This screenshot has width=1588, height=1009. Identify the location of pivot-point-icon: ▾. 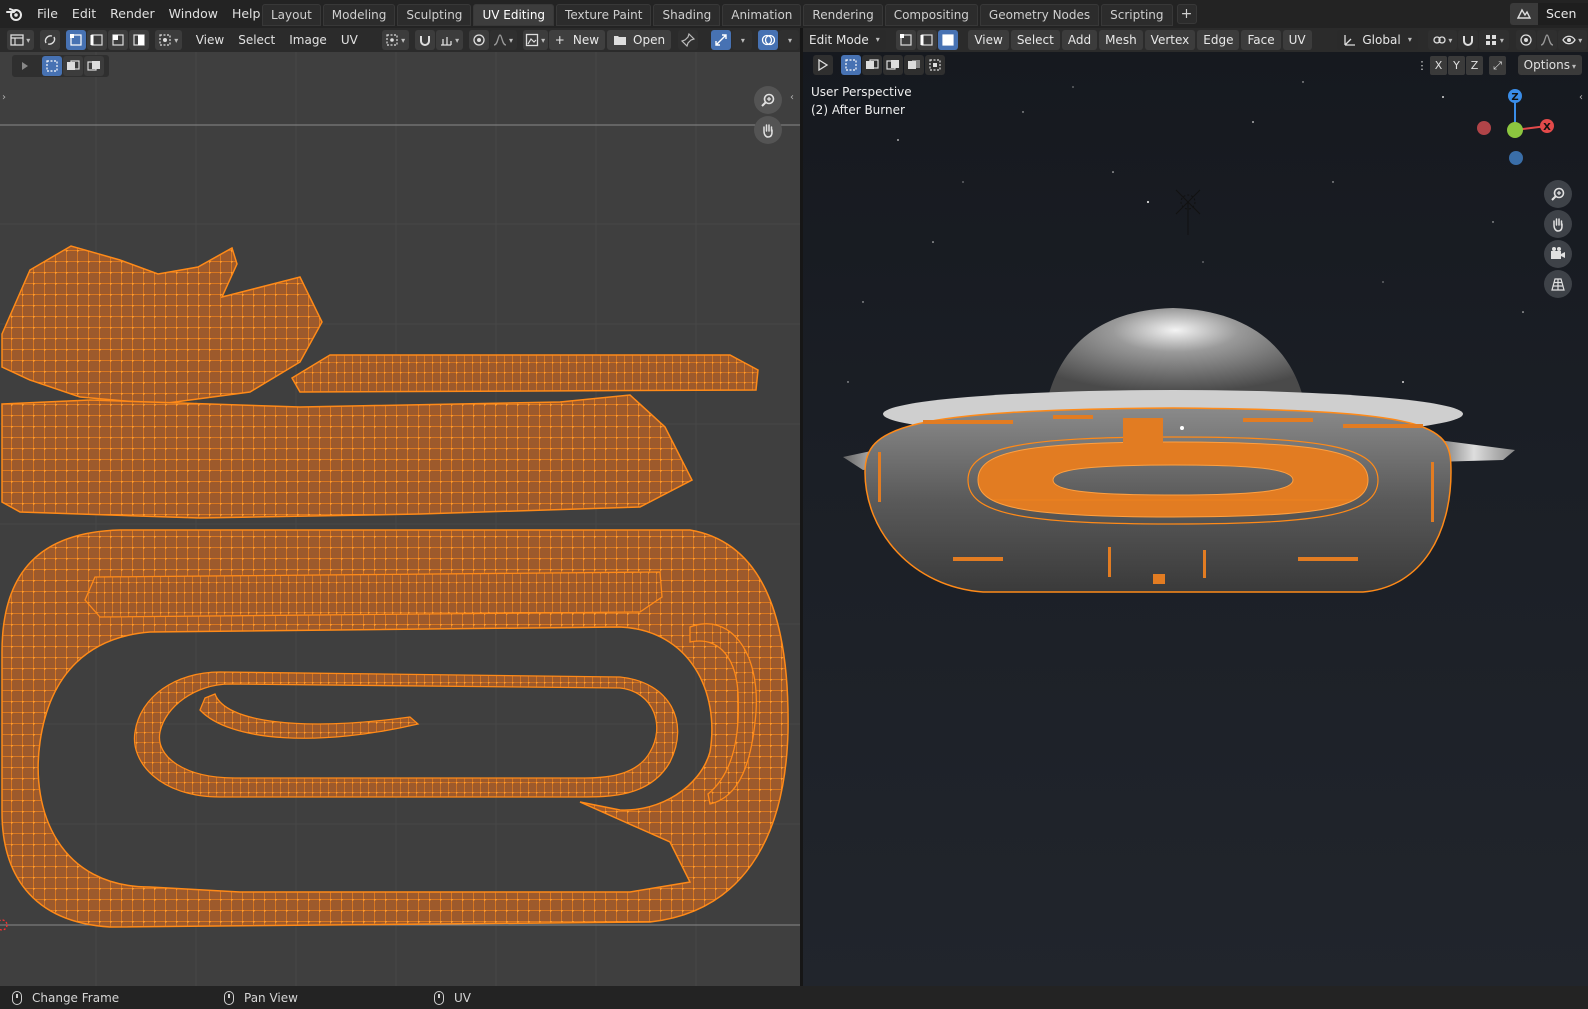
(1442, 40).